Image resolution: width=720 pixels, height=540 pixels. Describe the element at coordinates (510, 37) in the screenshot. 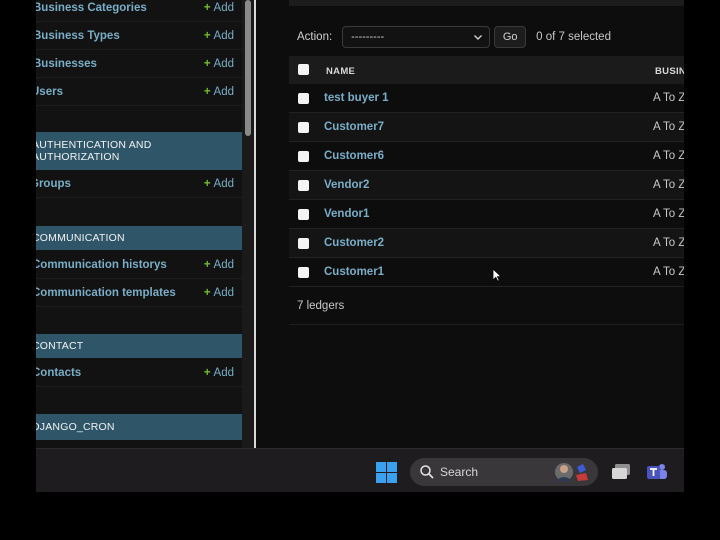

I see `go-button: Go` at that location.